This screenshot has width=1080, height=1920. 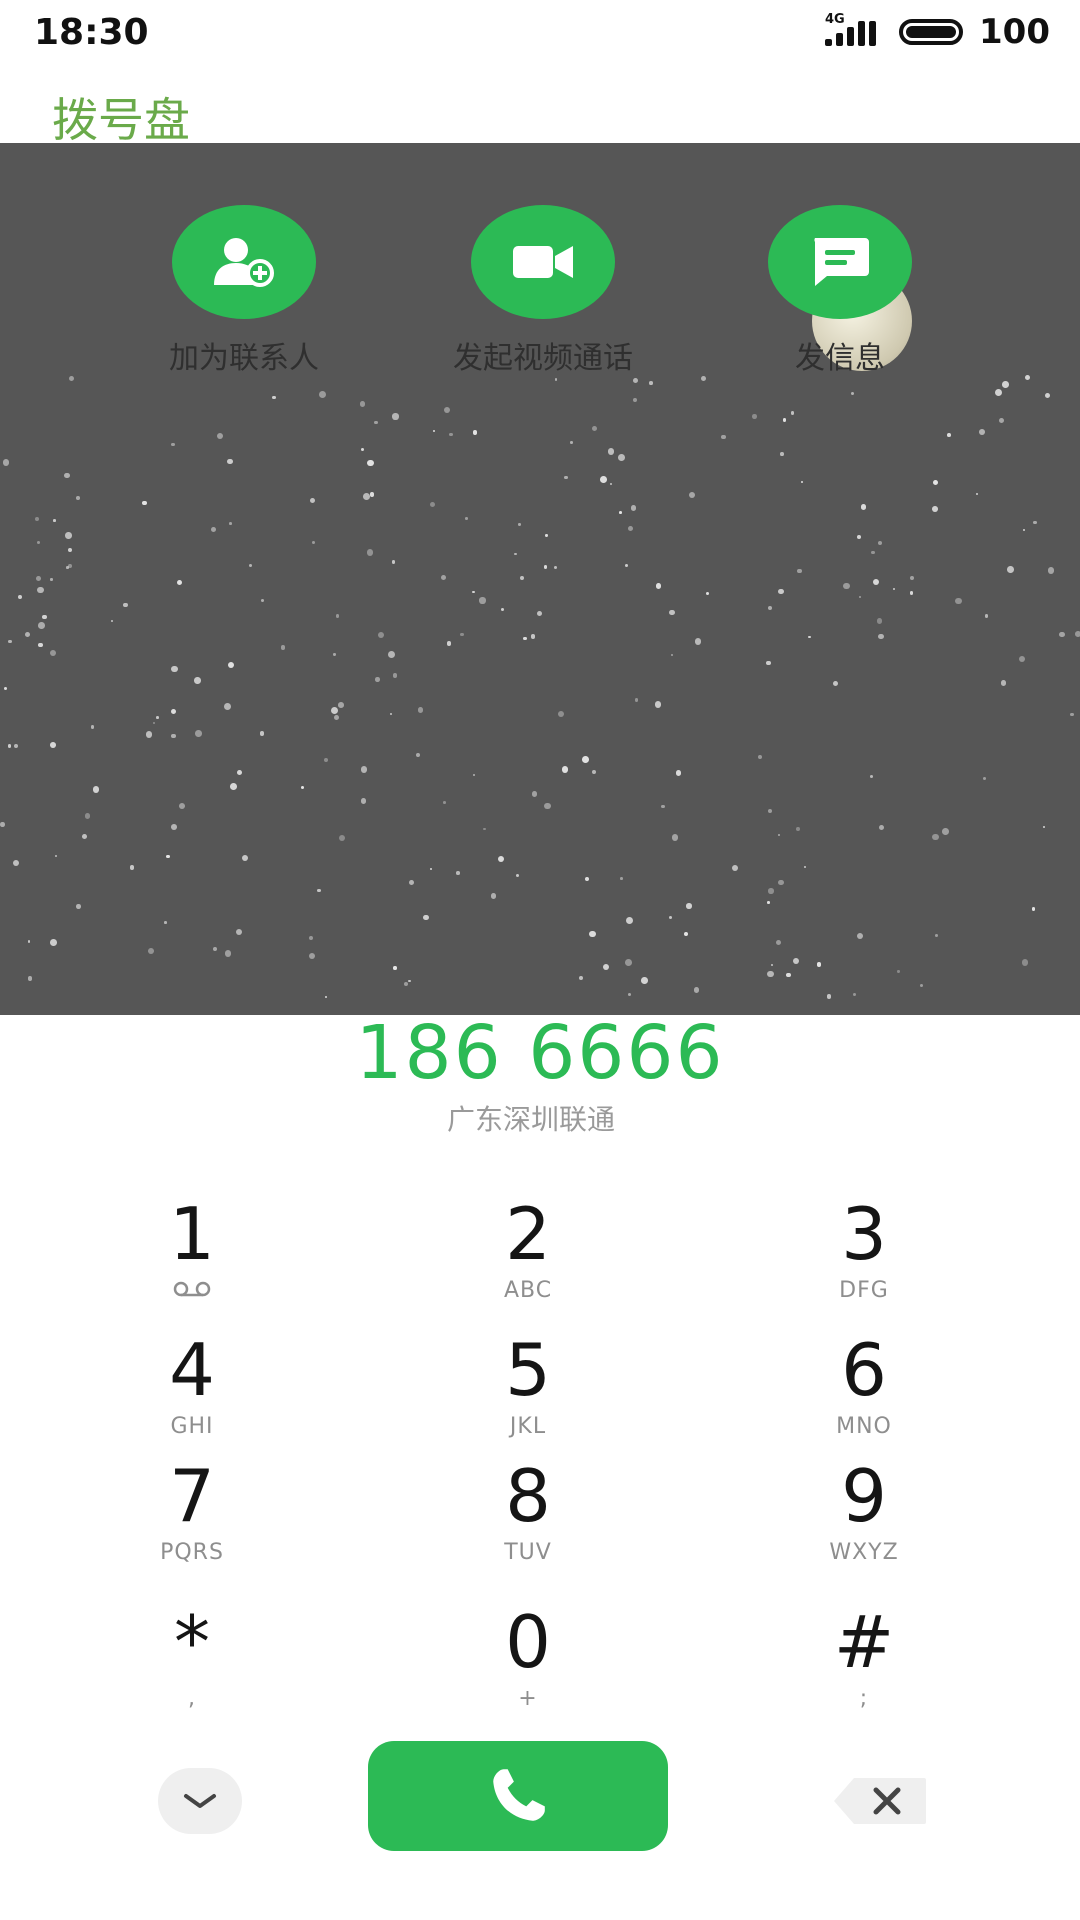 What do you see at coordinates (192, 1250) in the screenshot?
I see `key-1: 1` at bounding box center [192, 1250].